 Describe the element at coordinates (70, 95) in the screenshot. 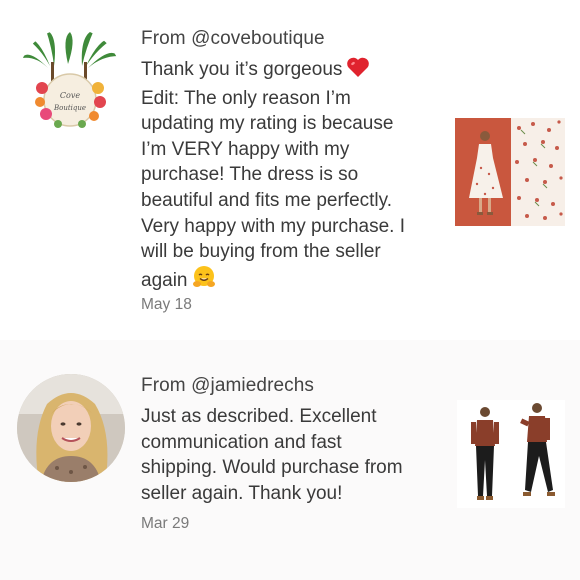

I see `svg-text: Cove` at that location.